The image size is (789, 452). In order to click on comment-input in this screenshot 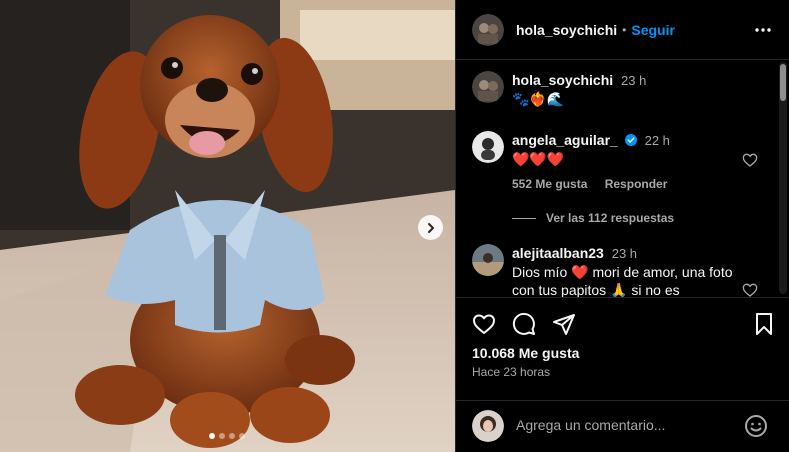, I will do `click(627, 425)`.